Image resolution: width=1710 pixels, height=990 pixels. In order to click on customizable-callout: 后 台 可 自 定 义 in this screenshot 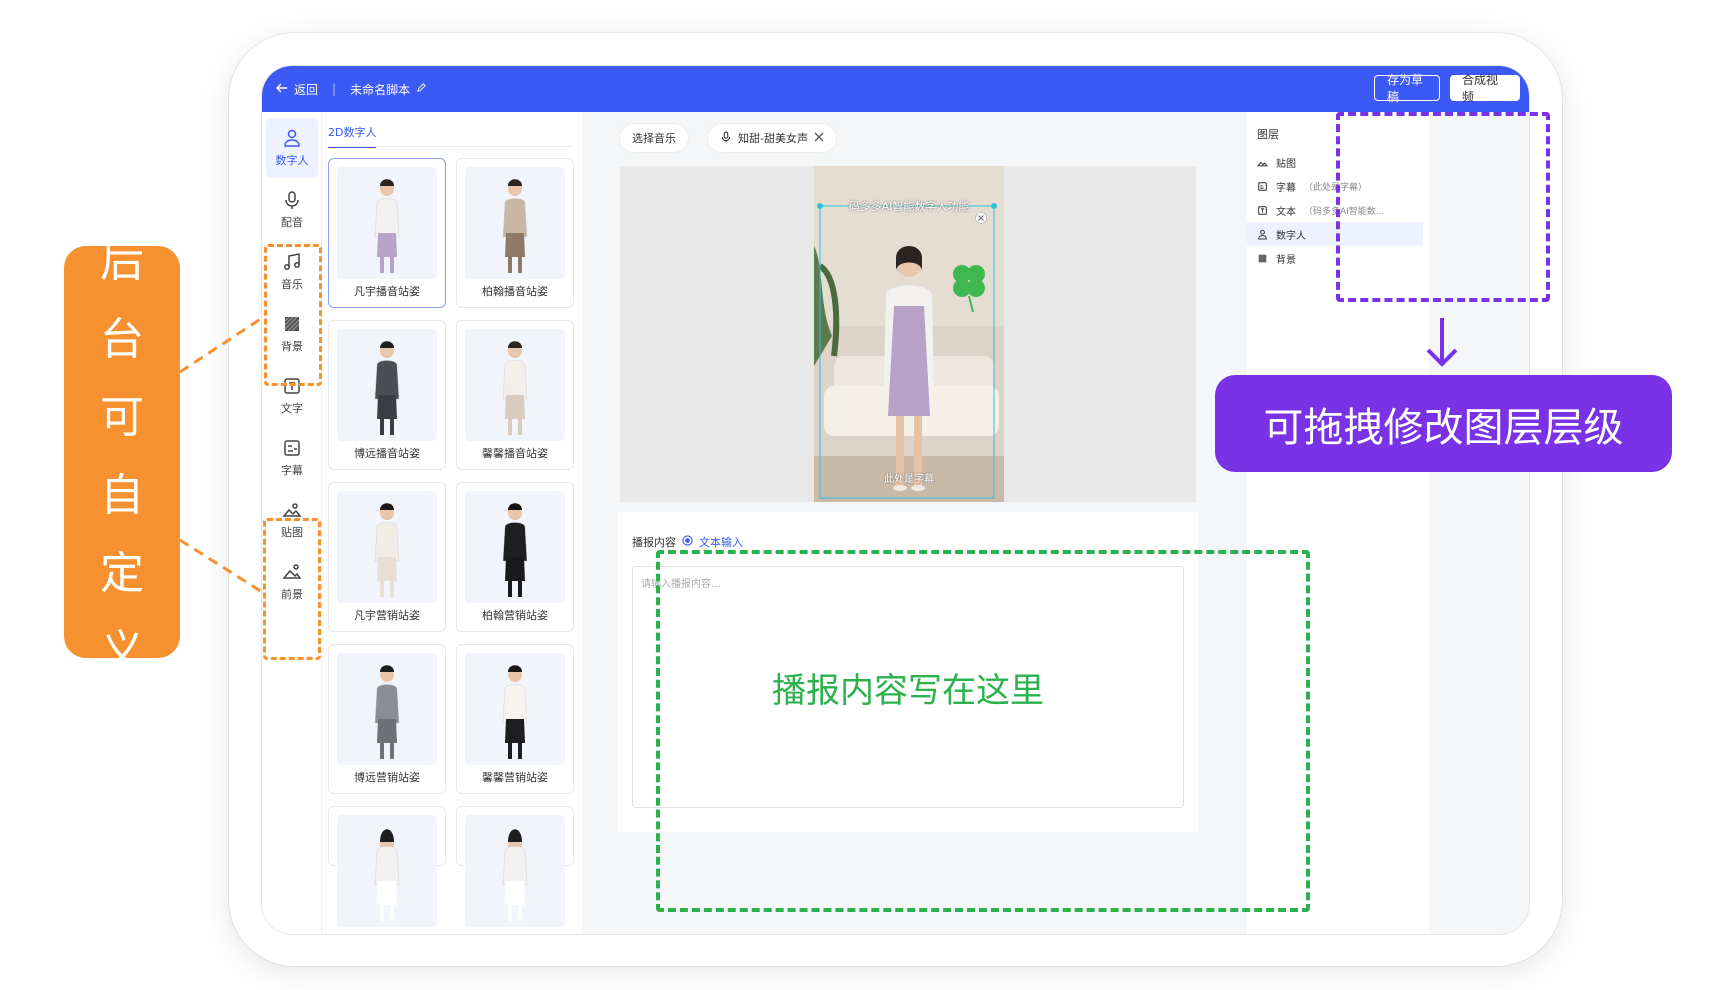, I will do `click(122, 456)`.